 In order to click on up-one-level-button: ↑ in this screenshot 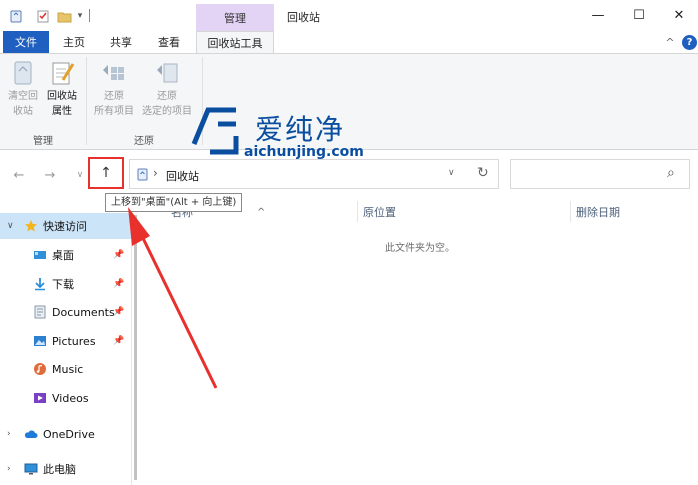, I will do `click(106, 173)`.